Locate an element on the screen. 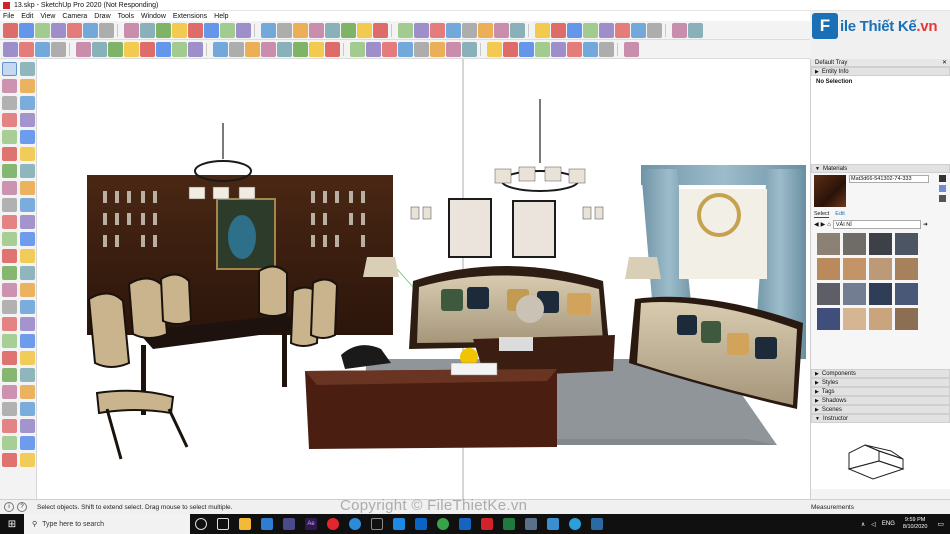 The image size is (950, 534). tab-select: Select is located at coordinates (822, 214).